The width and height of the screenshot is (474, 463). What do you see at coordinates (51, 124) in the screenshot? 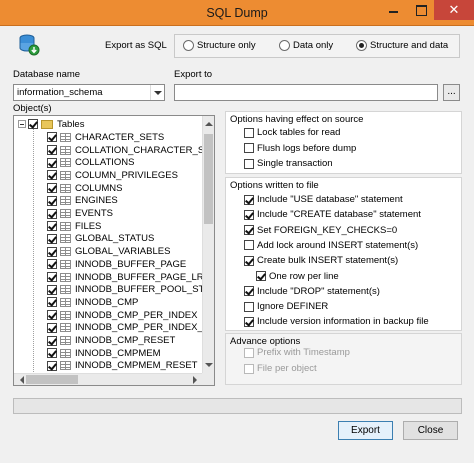
I see `tree-root-tables: Tables` at bounding box center [51, 124].